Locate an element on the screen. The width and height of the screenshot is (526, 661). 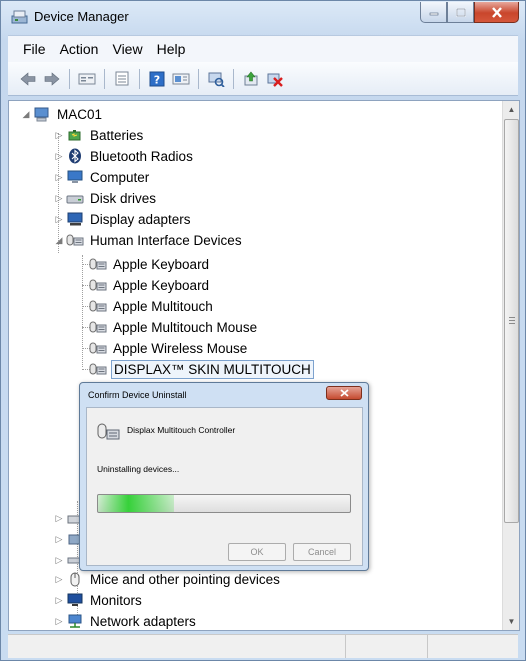
close-button is located at coordinates (496, 12).